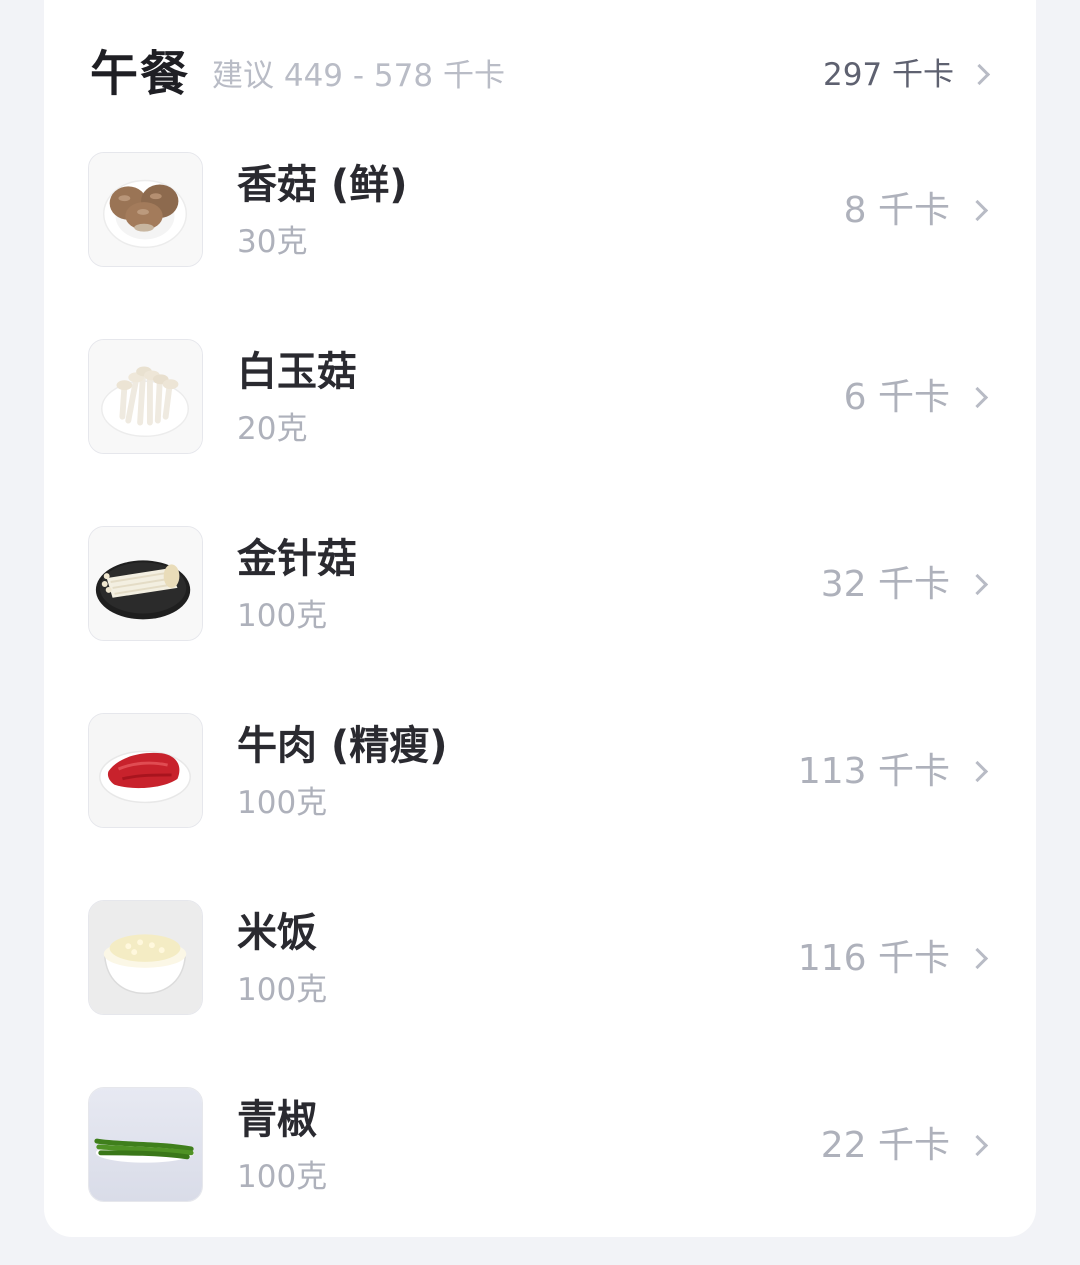  Describe the element at coordinates (540, 993) in the screenshot. I see `food-item-rice: 米饭 100克 116 千卡` at that location.